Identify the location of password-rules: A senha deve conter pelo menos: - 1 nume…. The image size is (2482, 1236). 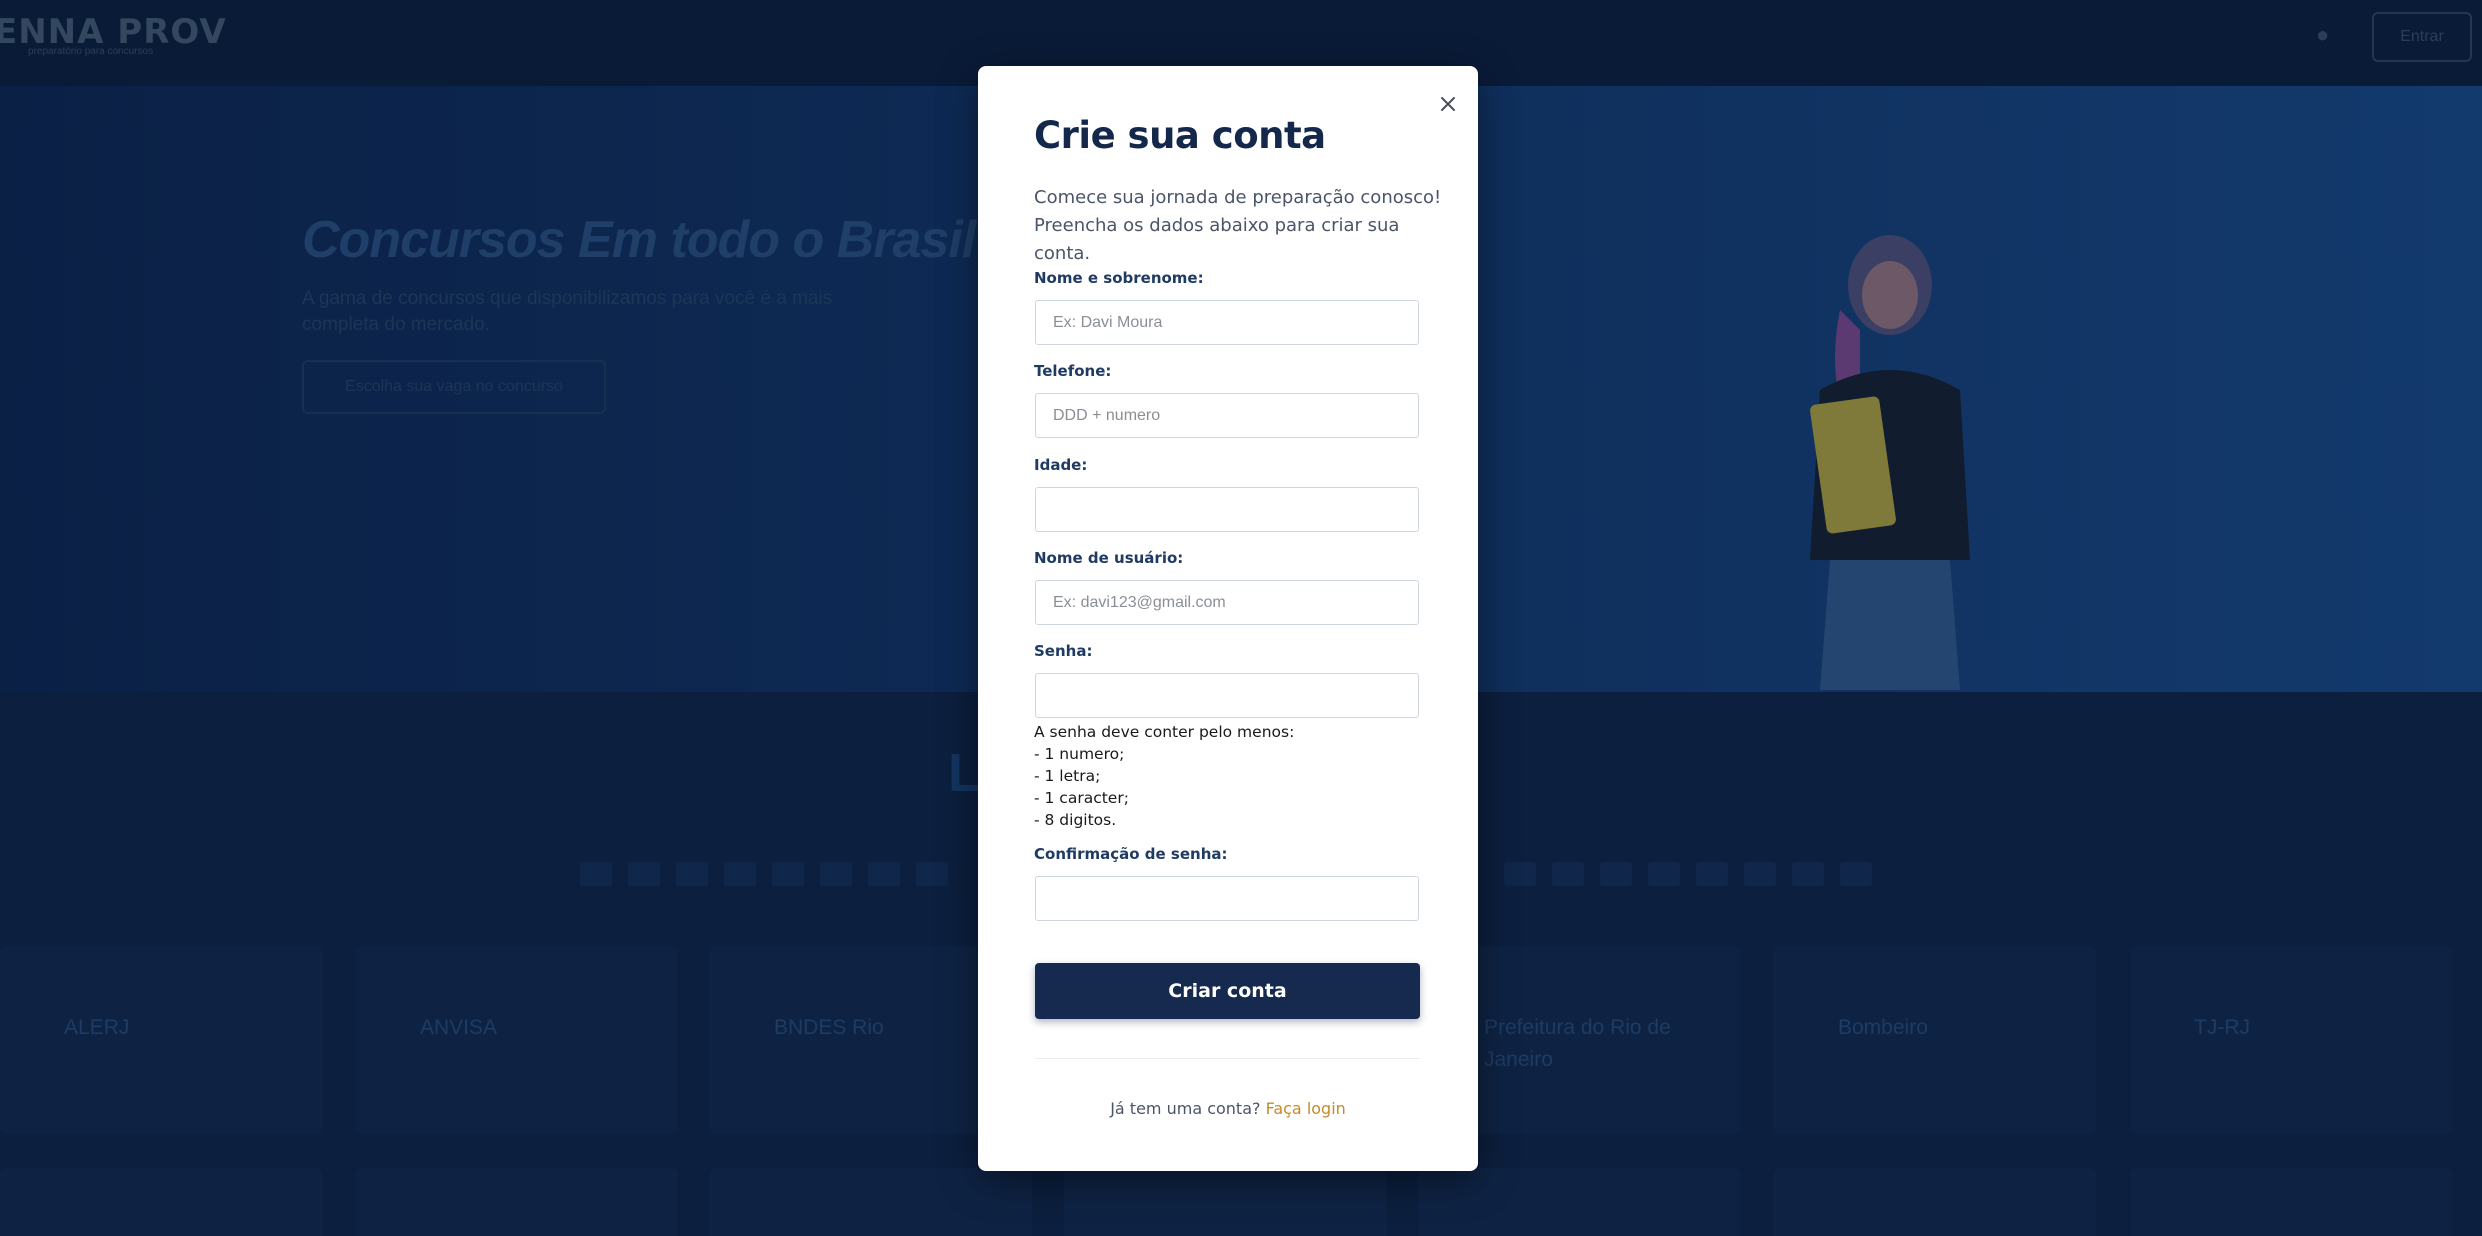
(1164, 776).